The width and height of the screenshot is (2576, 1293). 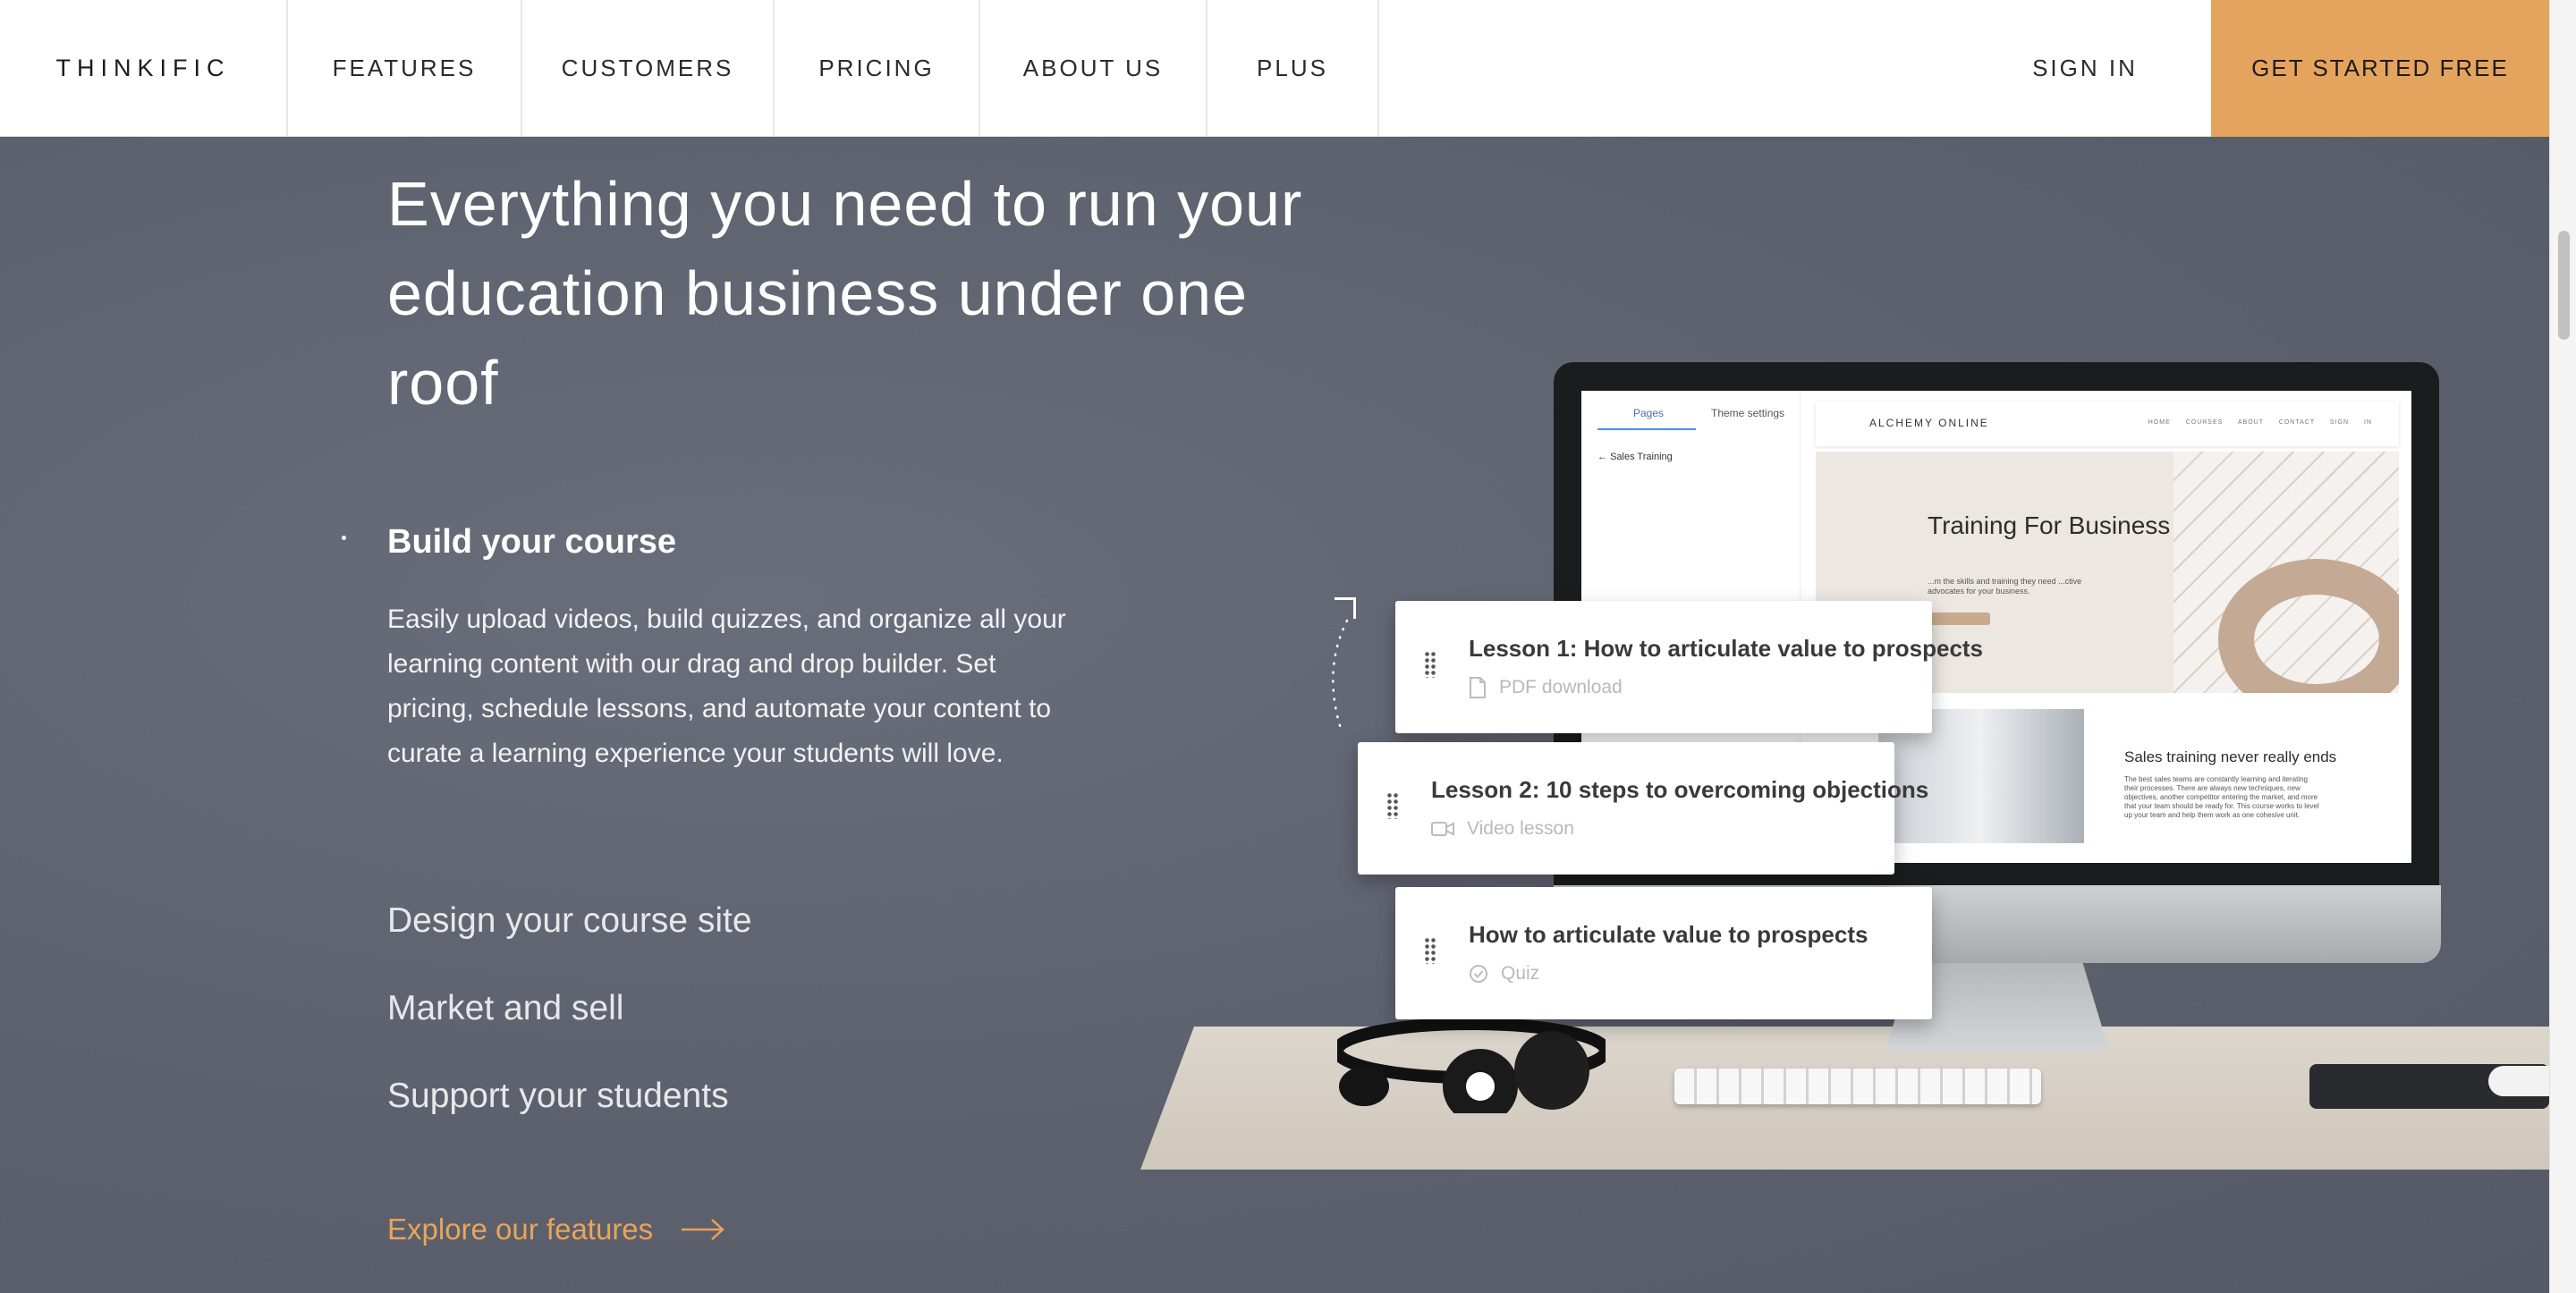 I want to click on lesson-type: Video lesson, so click(x=1502, y=829).